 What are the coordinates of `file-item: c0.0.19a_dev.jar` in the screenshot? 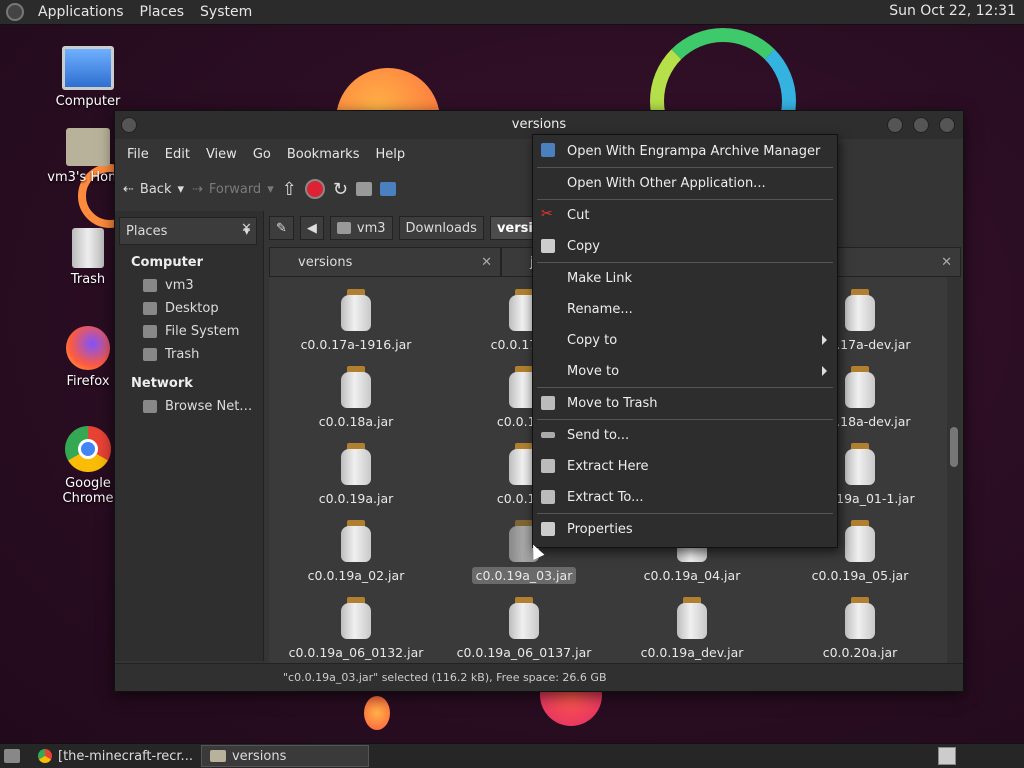 It's located at (692, 628).